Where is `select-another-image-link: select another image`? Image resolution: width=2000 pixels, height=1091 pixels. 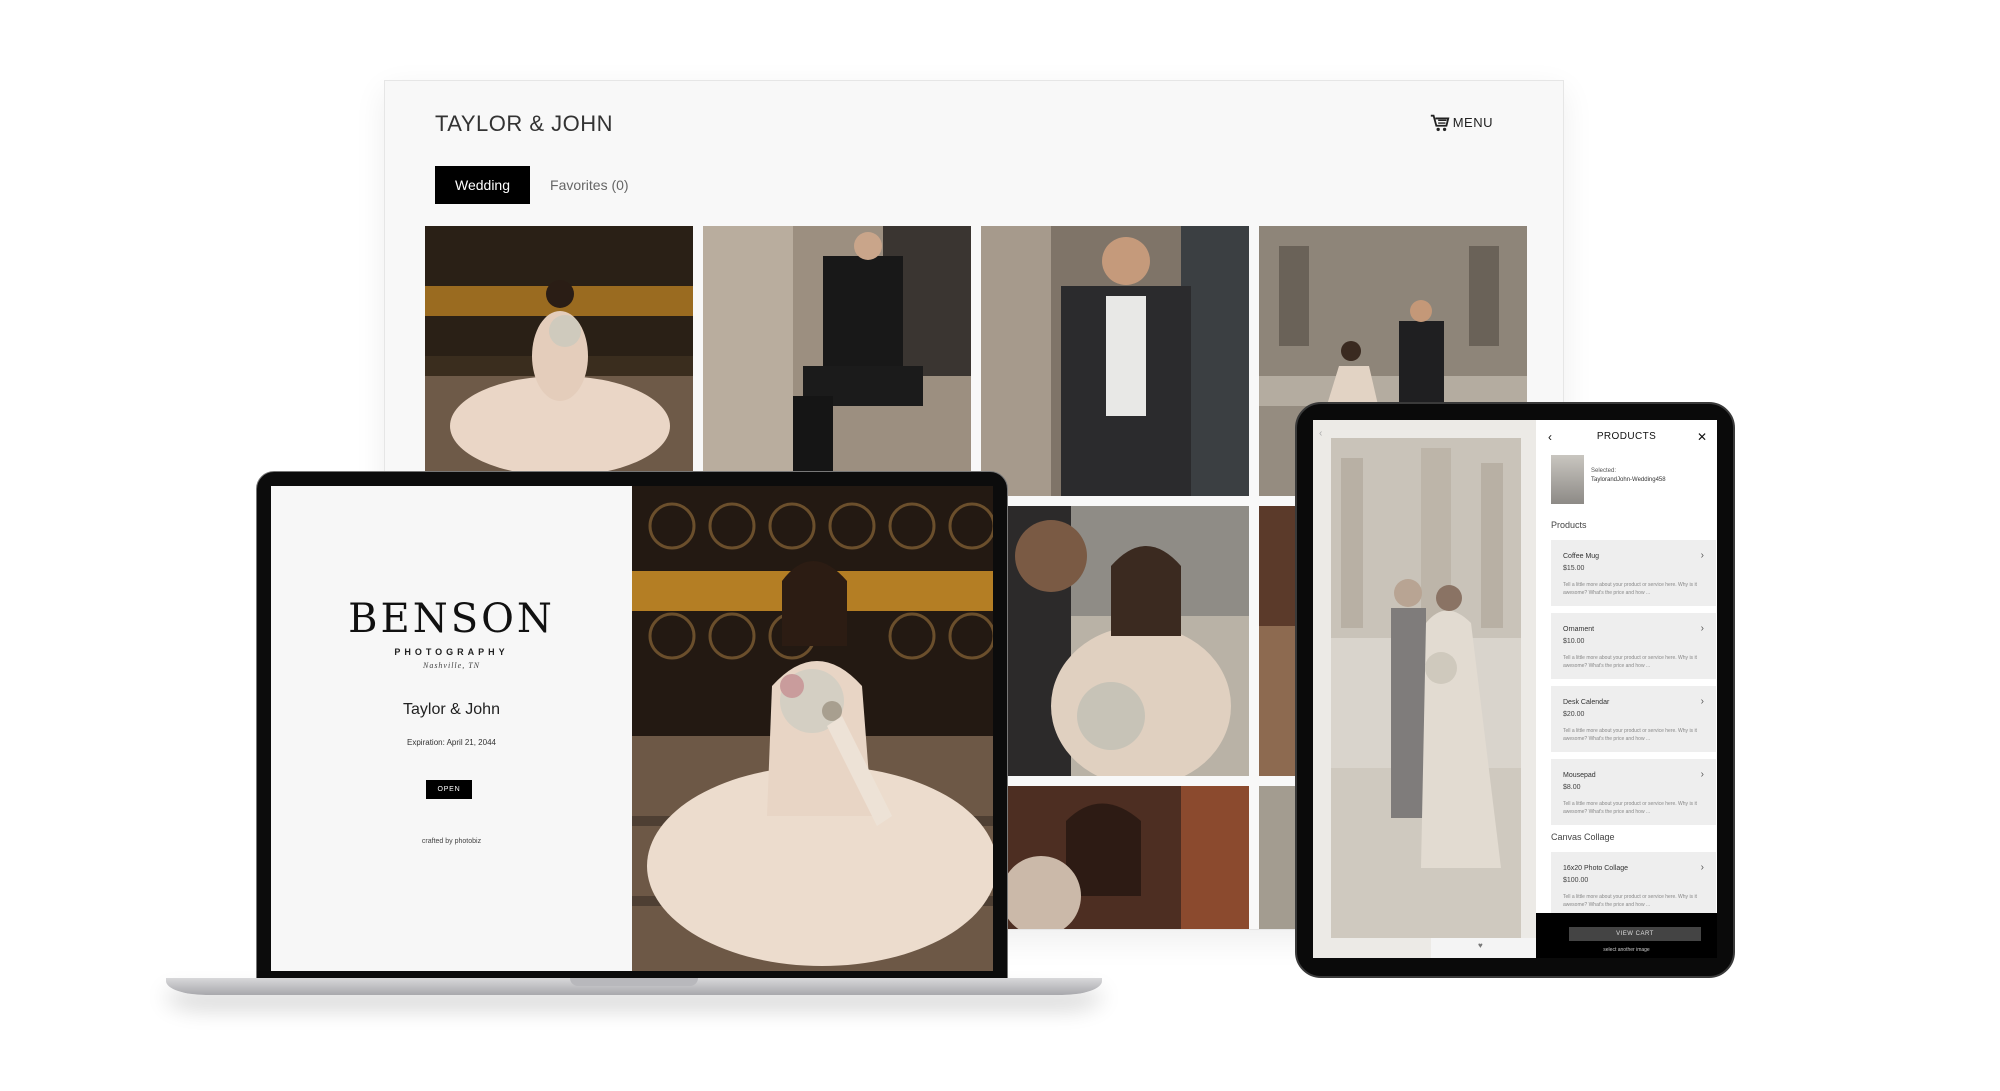 select-another-image-link: select another image is located at coordinates (1626, 950).